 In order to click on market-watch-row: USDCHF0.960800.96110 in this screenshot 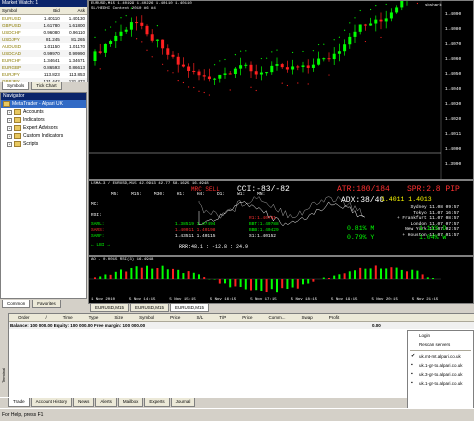, I will do `click(43, 32)`.